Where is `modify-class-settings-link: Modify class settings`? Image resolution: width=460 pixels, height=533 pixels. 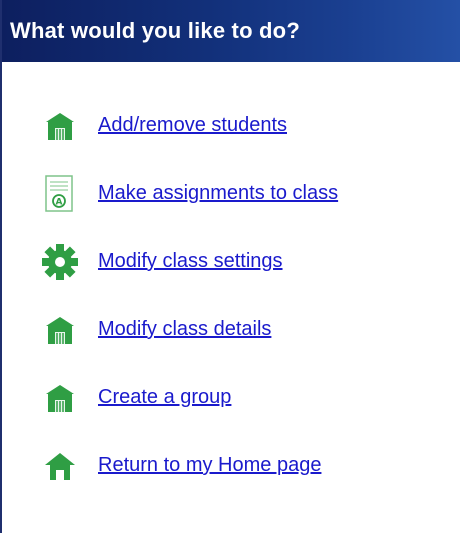
modify-class-settings-link: Modify class settings is located at coordinates (190, 261).